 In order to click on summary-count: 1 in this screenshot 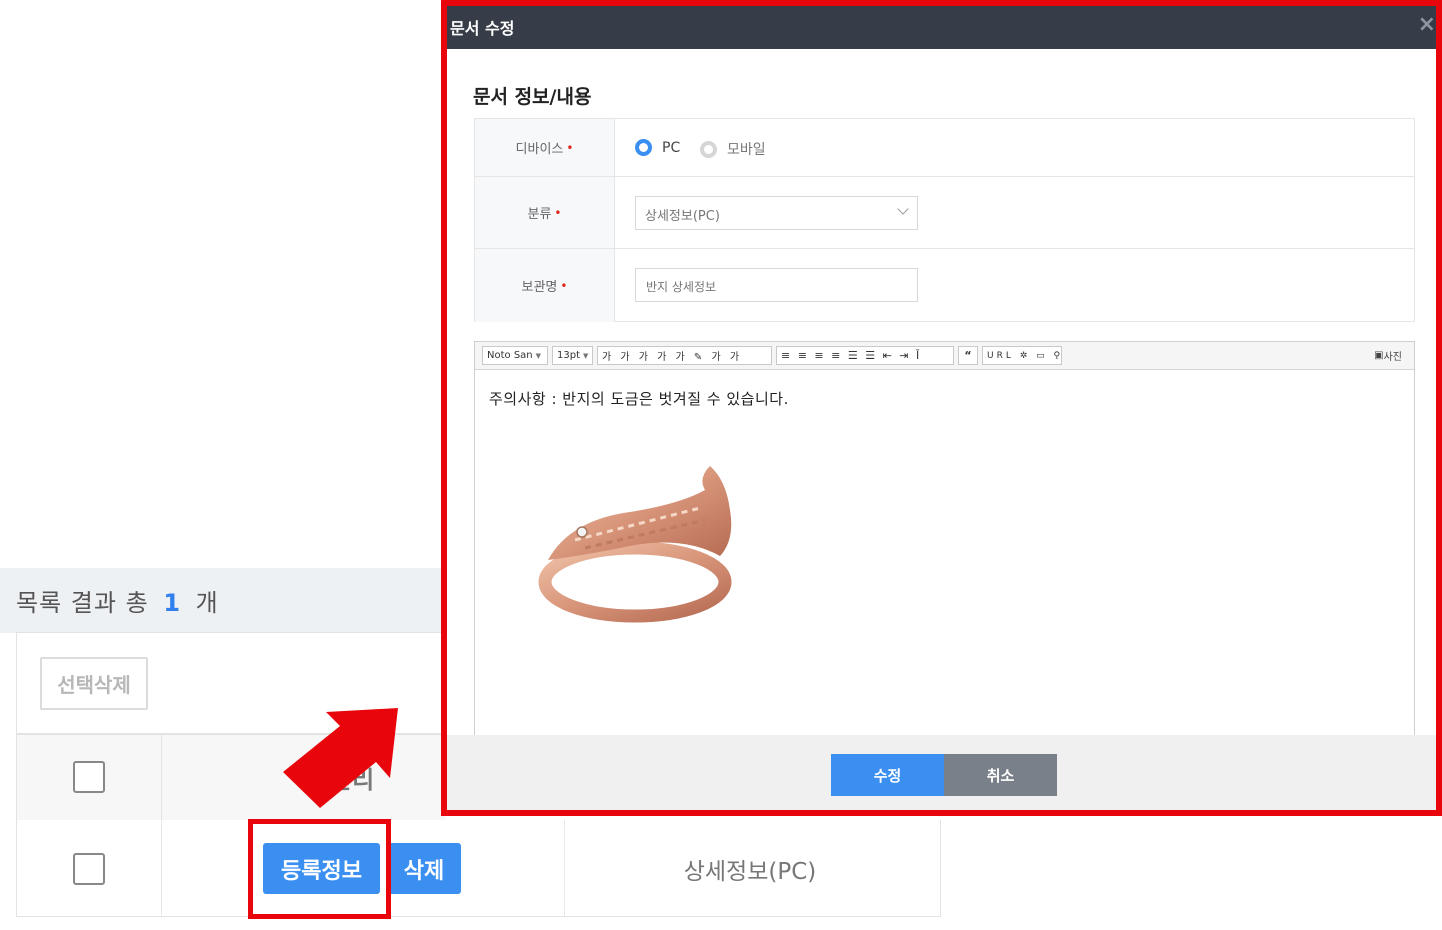, I will do `click(172, 603)`.